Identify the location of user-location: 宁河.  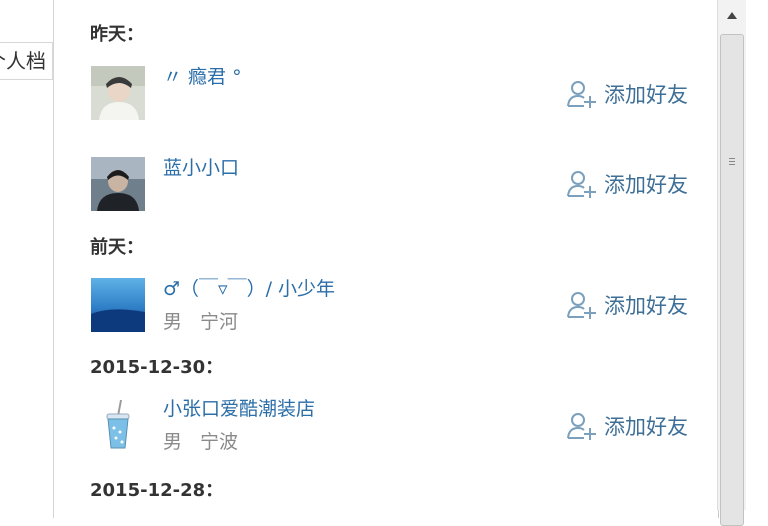
(219, 322).